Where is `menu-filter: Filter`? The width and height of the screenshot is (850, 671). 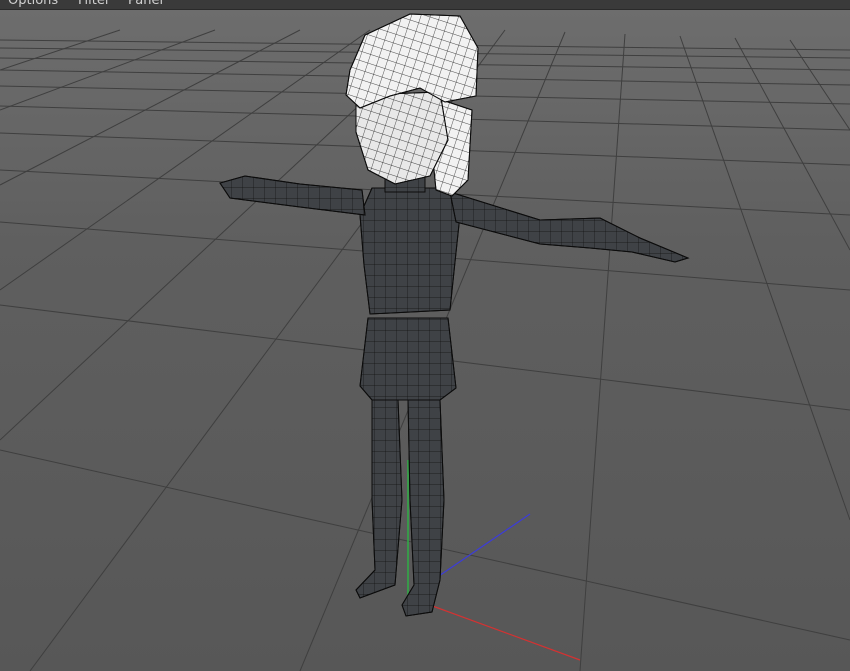 menu-filter: Filter is located at coordinates (94, 4).